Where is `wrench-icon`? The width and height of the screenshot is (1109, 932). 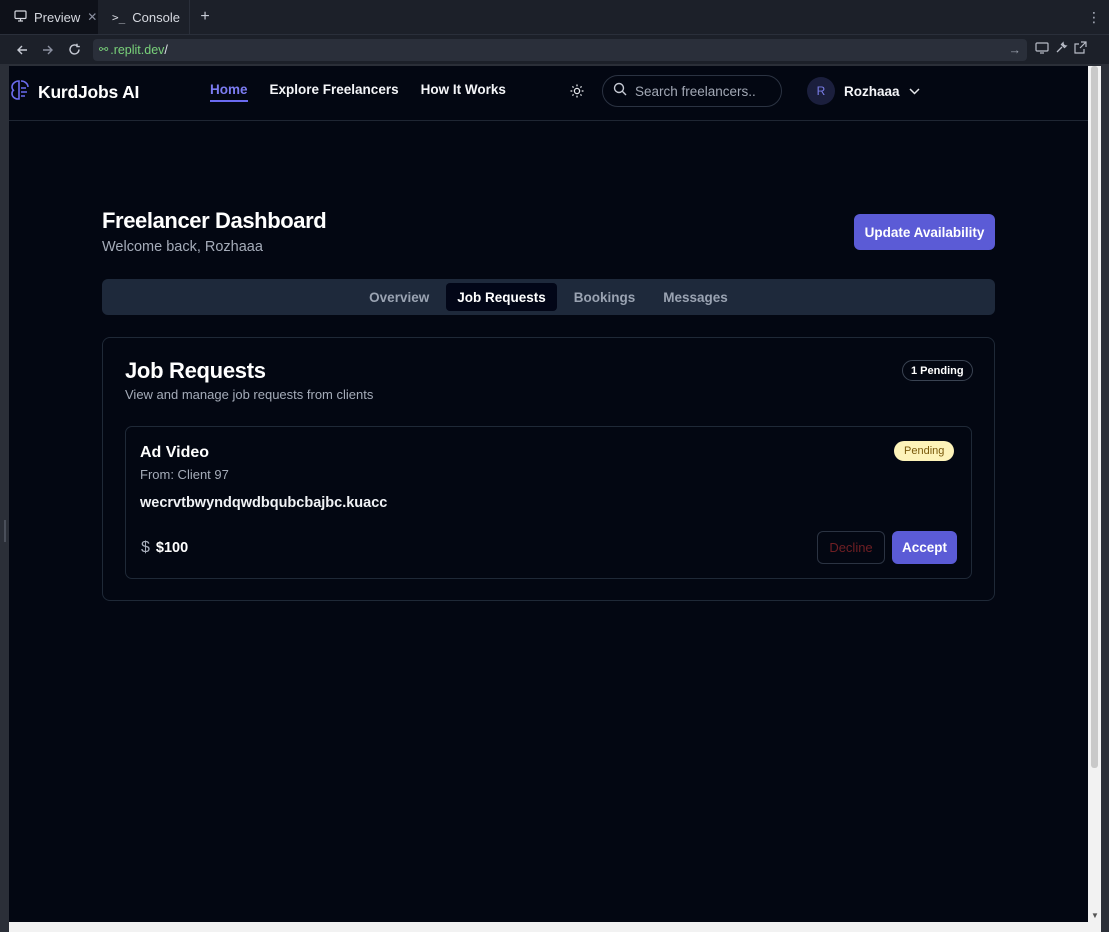 wrench-icon is located at coordinates (1061, 49).